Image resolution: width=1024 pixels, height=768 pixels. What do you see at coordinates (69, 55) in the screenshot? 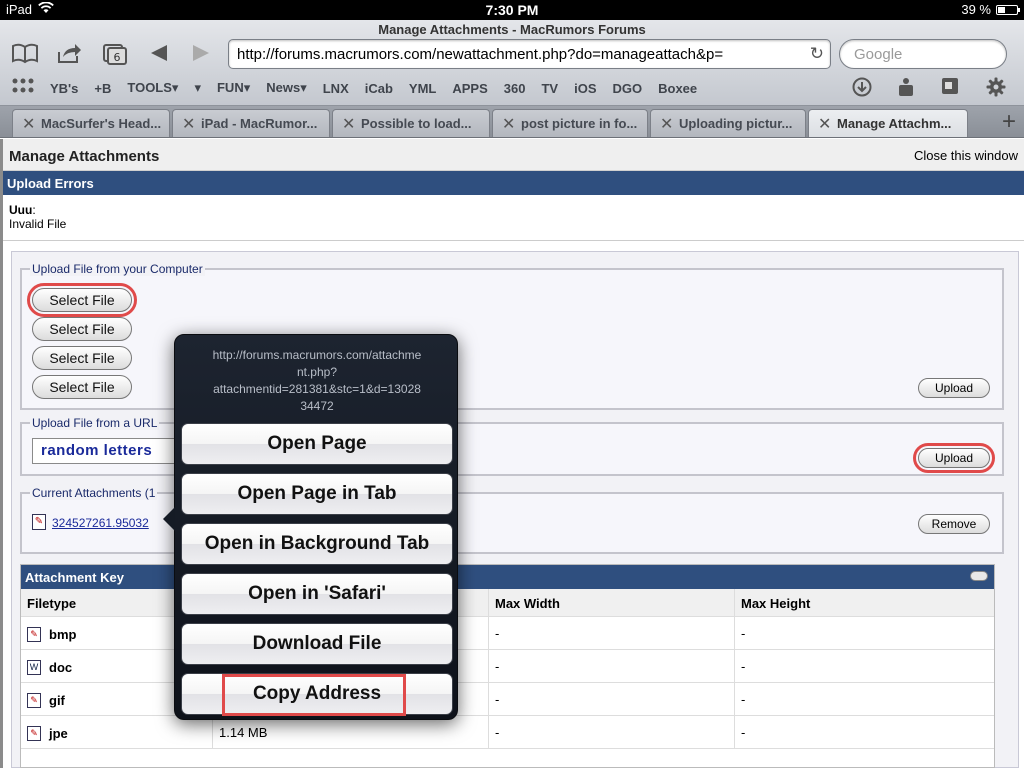
I see `share-icon` at bounding box center [69, 55].